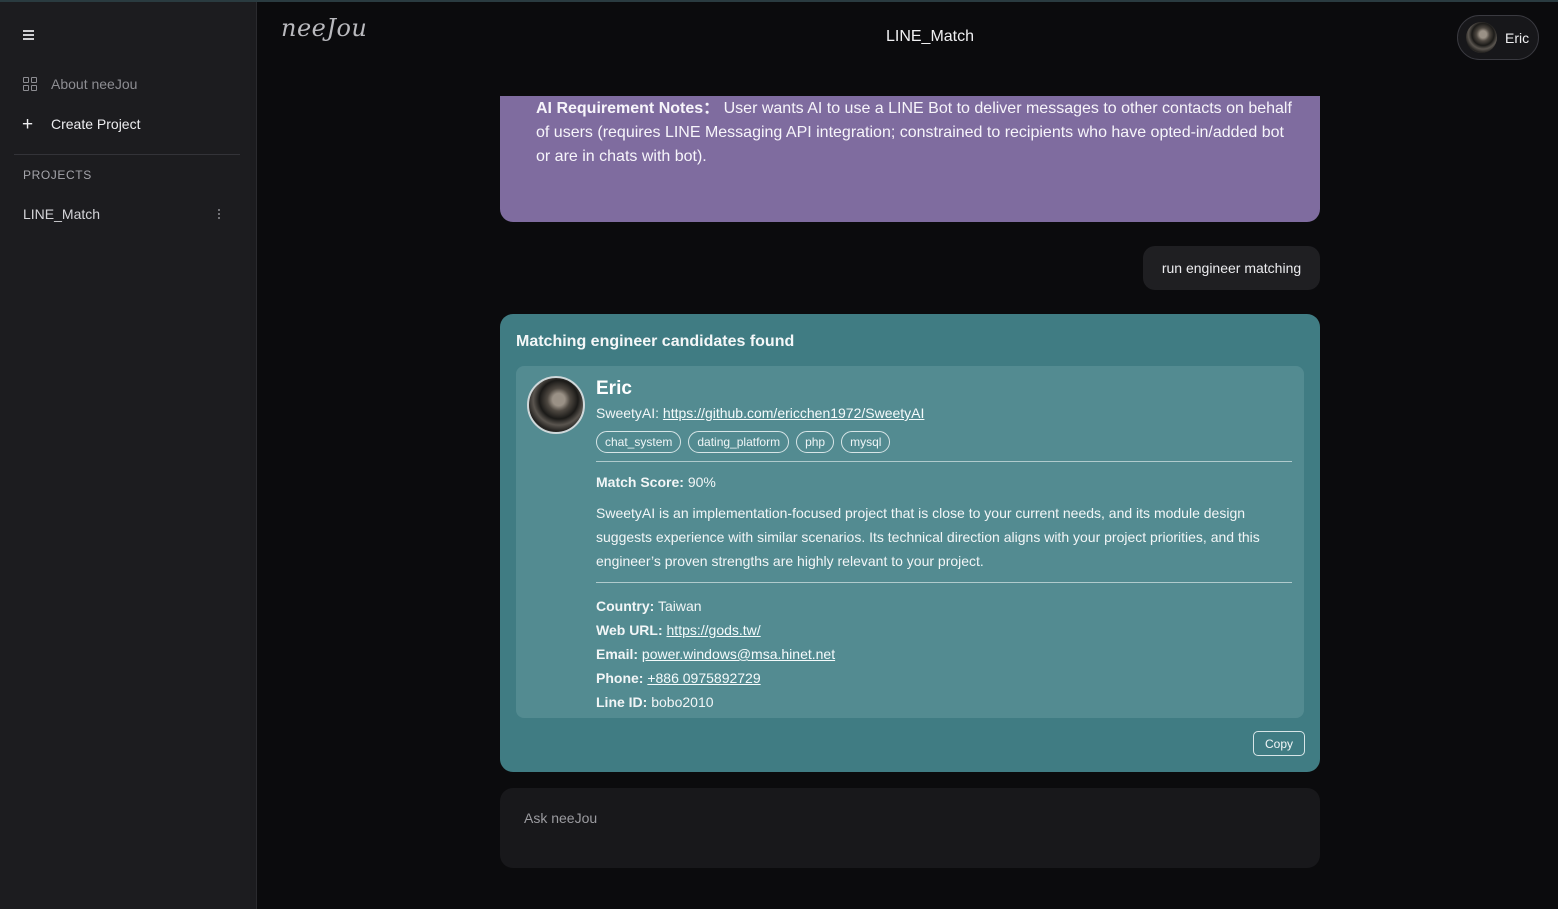 Image resolution: width=1558 pixels, height=909 pixels. Describe the element at coordinates (944, 442) in the screenshot. I see `tag-list: chat_system dating_platform php mysql` at that location.